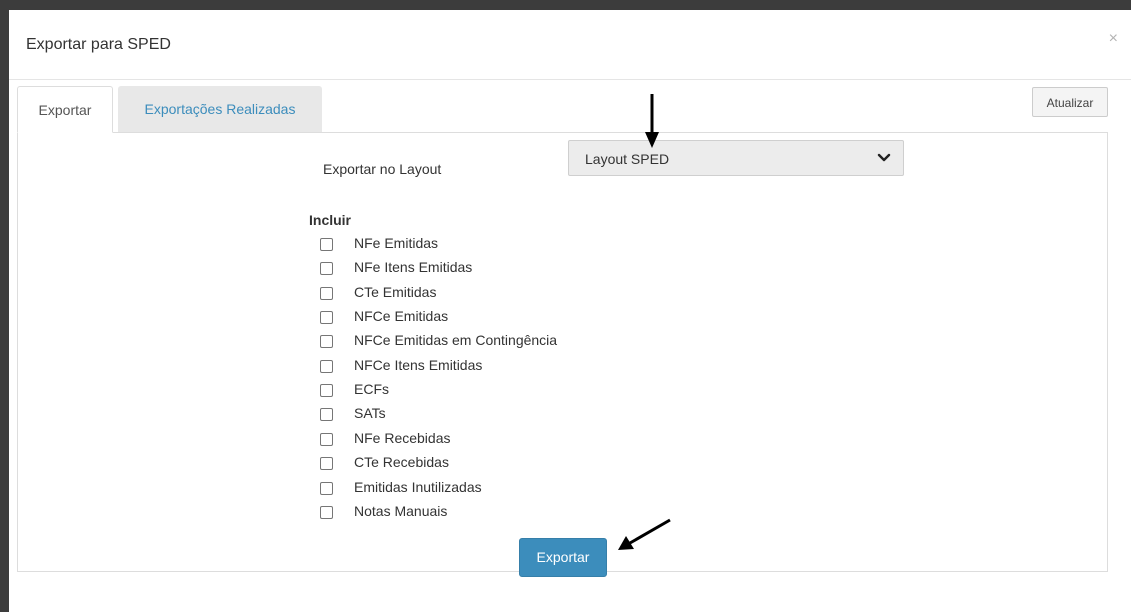  What do you see at coordinates (418, 487) in the screenshot?
I see `checkbox-label: Emitidas Inutilizadas` at bounding box center [418, 487].